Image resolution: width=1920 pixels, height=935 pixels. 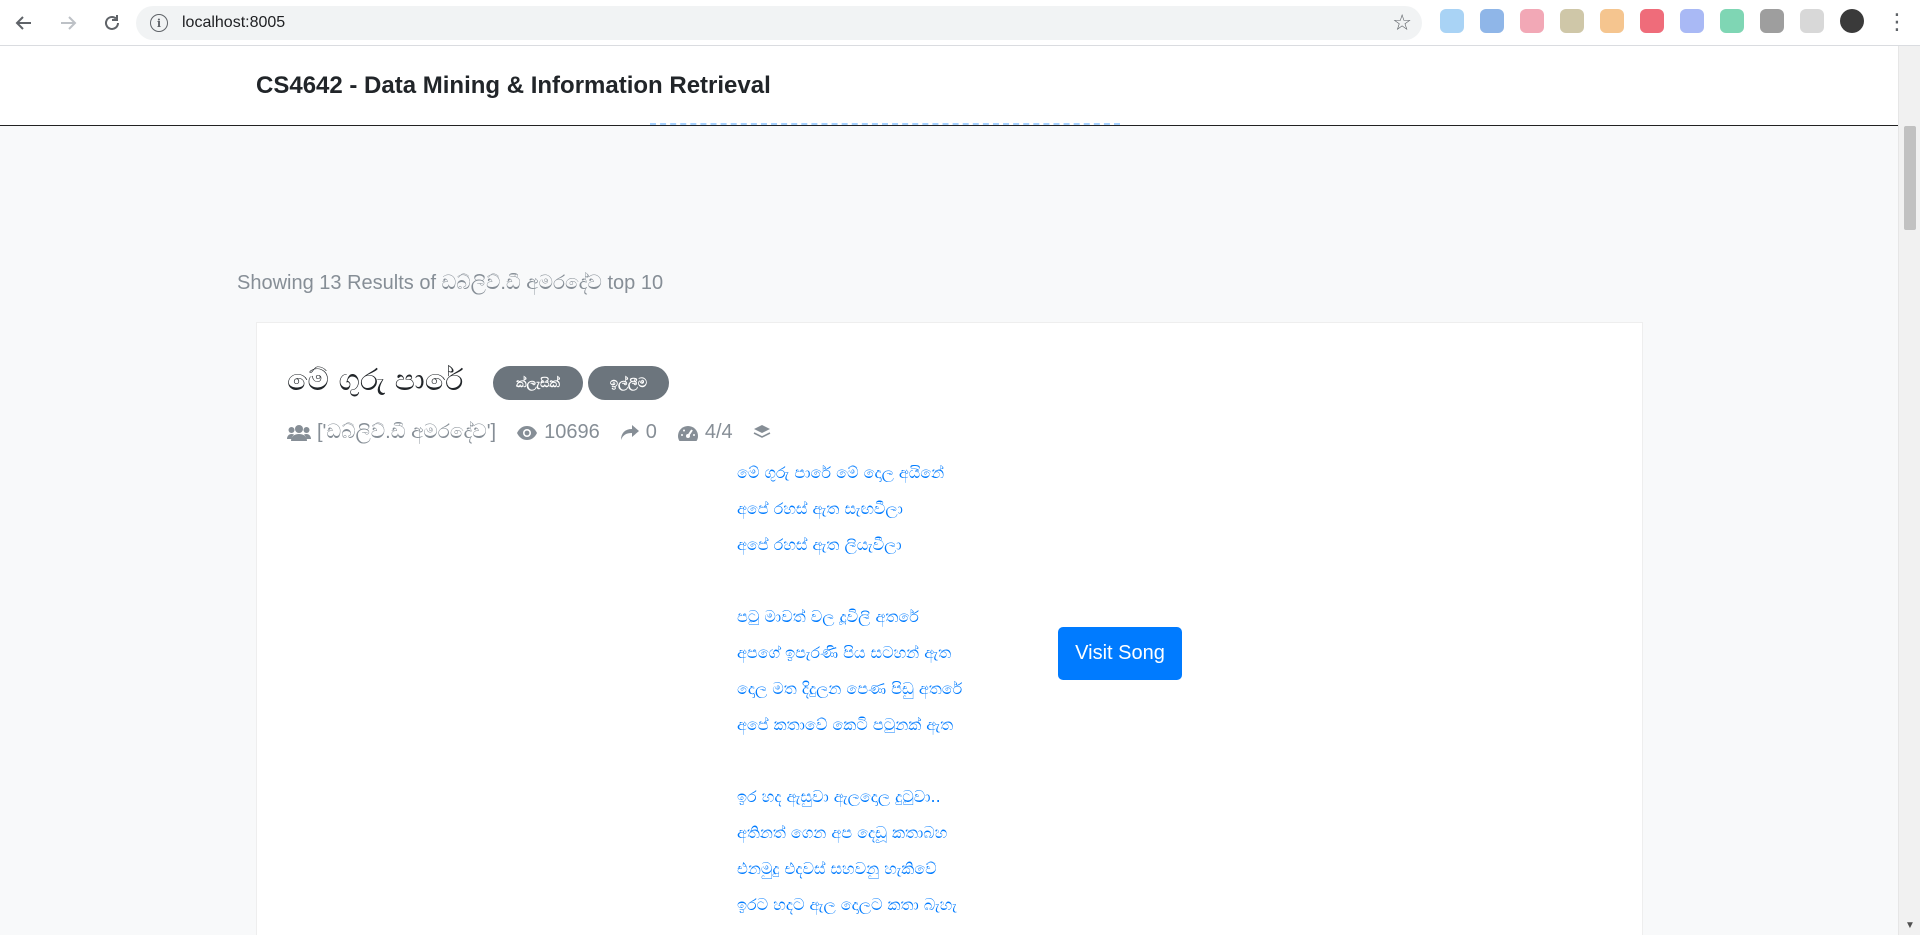 What do you see at coordinates (847, 904) in the screenshot?
I see `lyric-line: ඉරට හදට ඇල දොලට කතා බැහැ` at bounding box center [847, 904].